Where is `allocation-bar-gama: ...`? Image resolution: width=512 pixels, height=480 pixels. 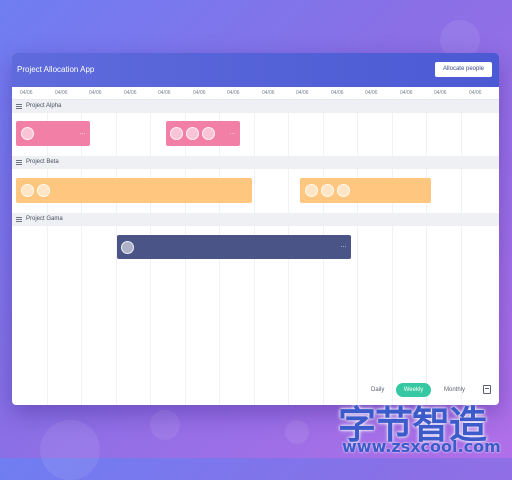
allocation-bar-gama: ... is located at coordinates (234, 247).